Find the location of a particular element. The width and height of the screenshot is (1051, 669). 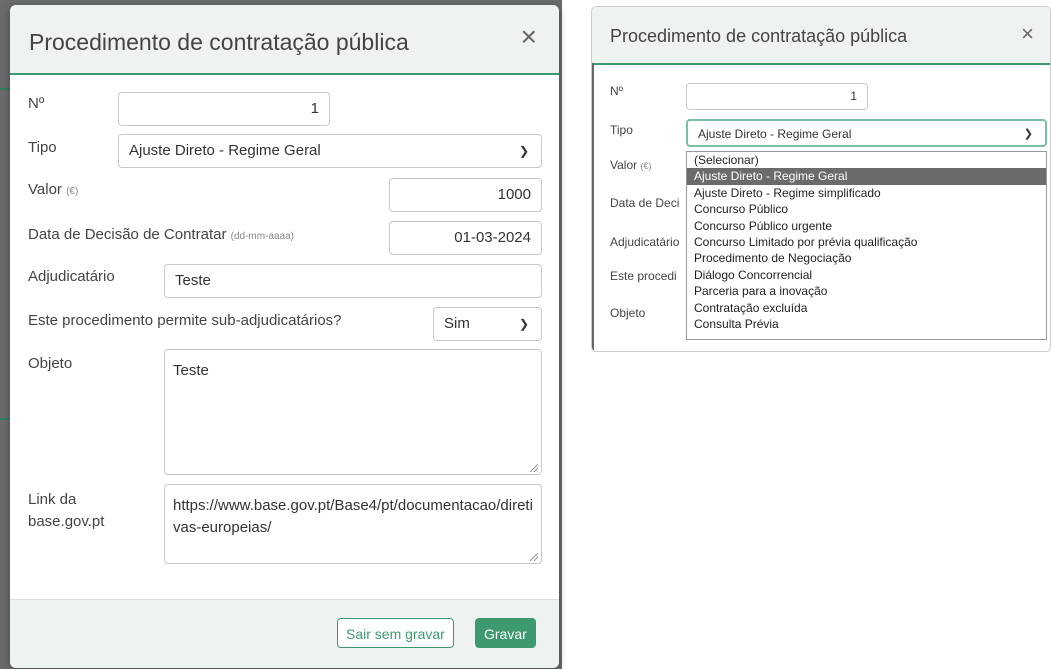

adjudicatario-input: Teste is located at coordinates (353, 281).